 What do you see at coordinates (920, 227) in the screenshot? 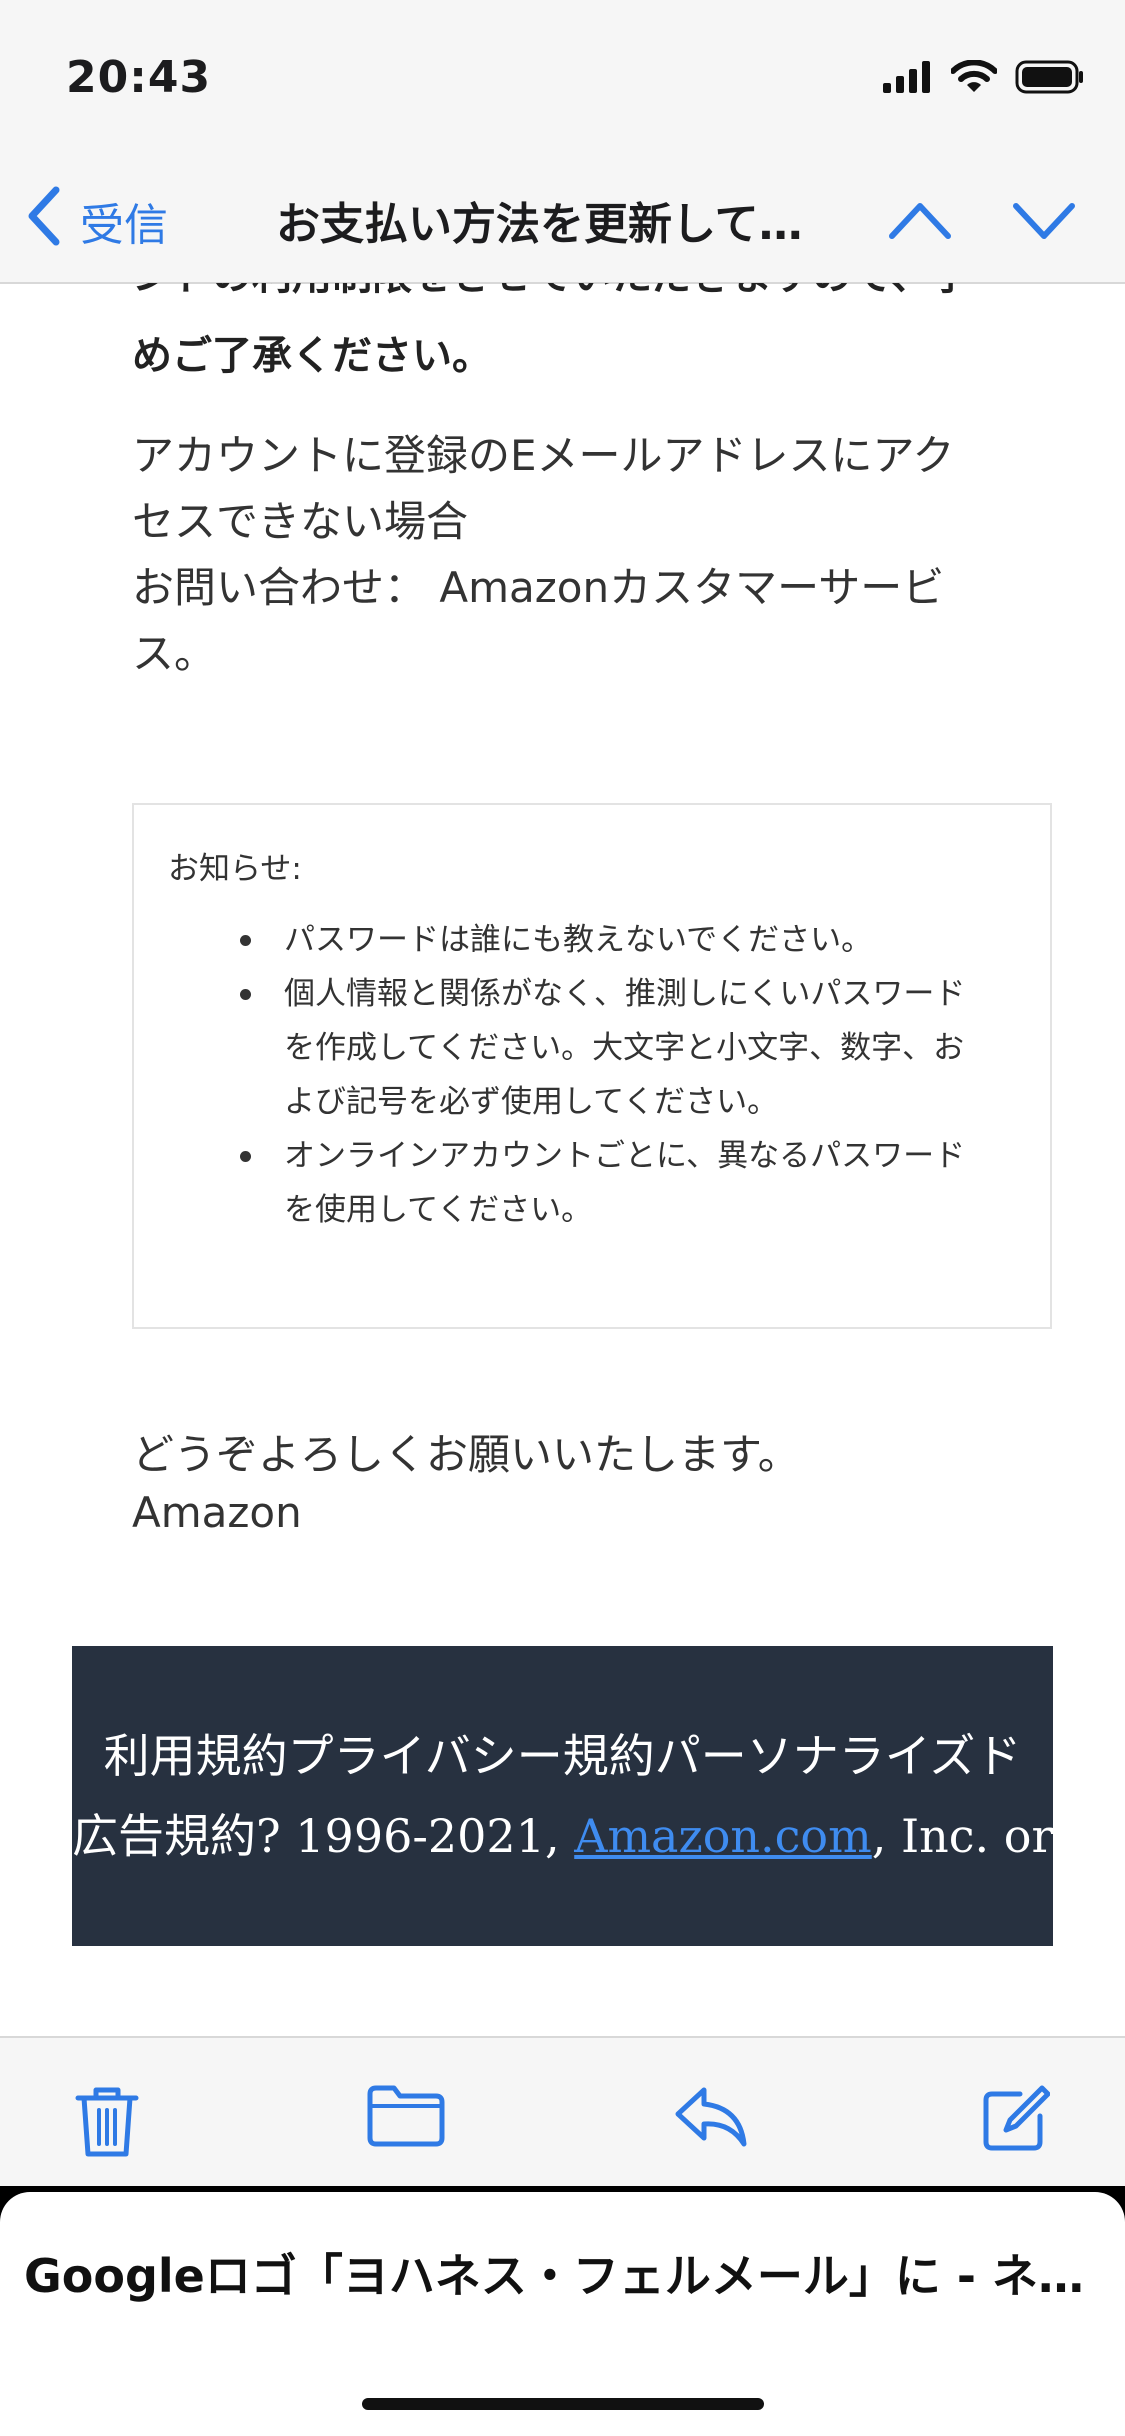
I see `chevron-up-icon` at bounding box center [920, 227].